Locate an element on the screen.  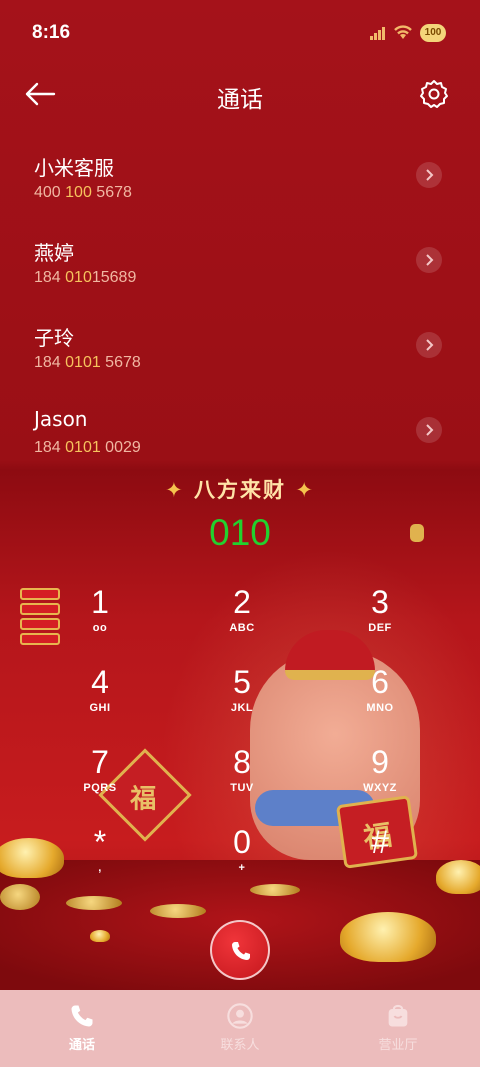
key-7: 7 PQRS is located at coordinates (100, 779).